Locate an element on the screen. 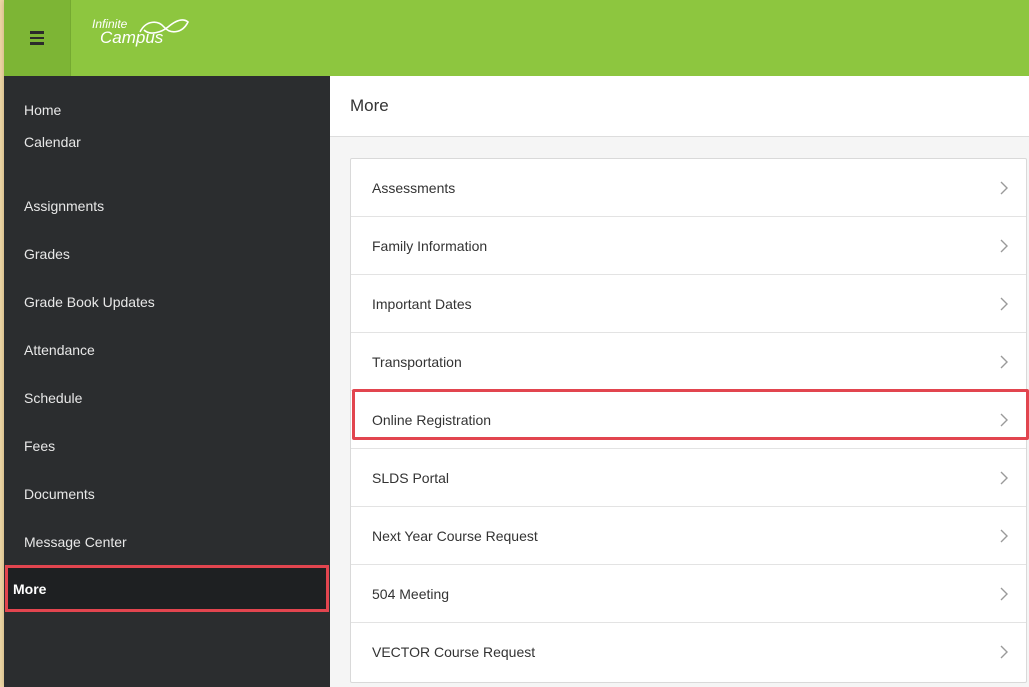  list-item-slds-portal: SLDS Portal is located at coordinates (688, 478).